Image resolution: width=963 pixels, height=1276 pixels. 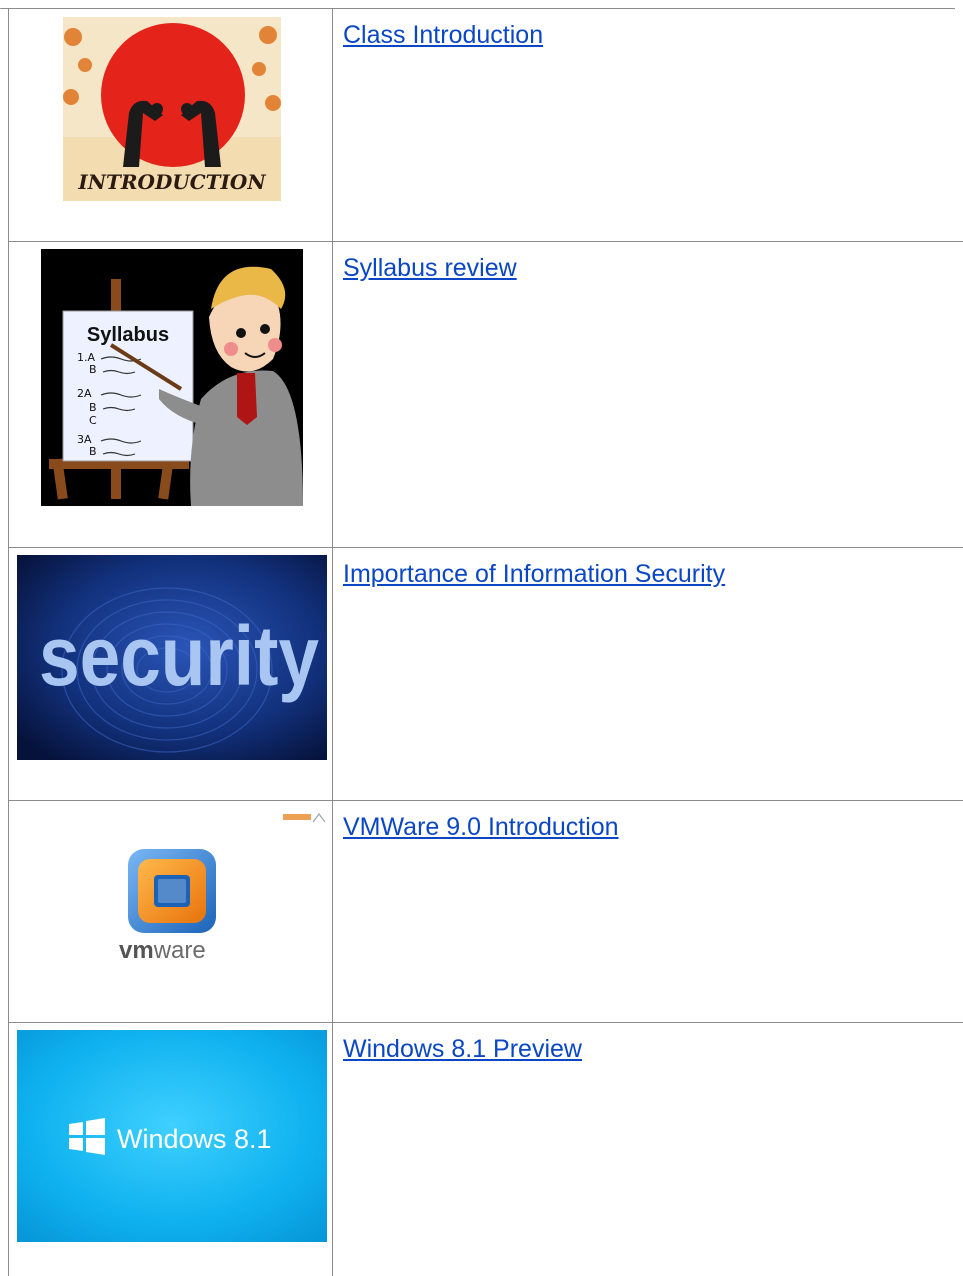 I want to click on link-importance-information-security: Importance of Information Security, so click(x=534, y=574).